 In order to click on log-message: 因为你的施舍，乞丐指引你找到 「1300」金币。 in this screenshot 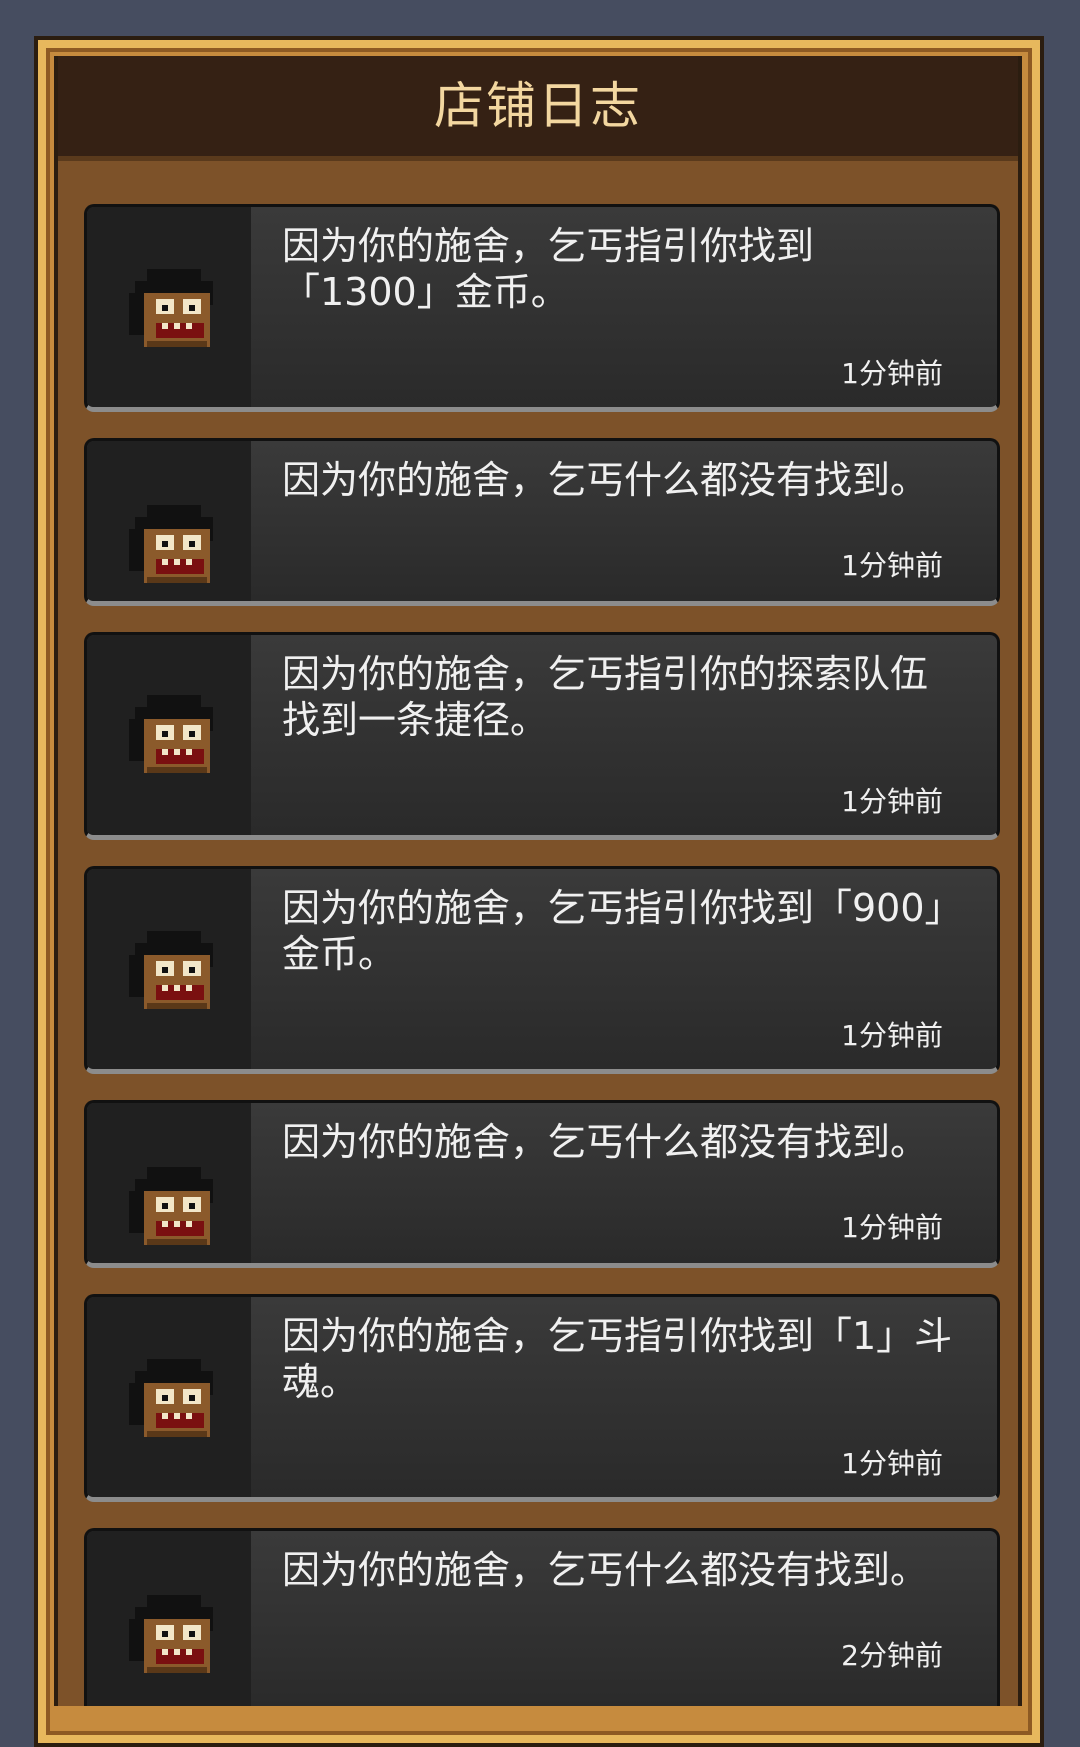, I will do `click(548, 269)`.